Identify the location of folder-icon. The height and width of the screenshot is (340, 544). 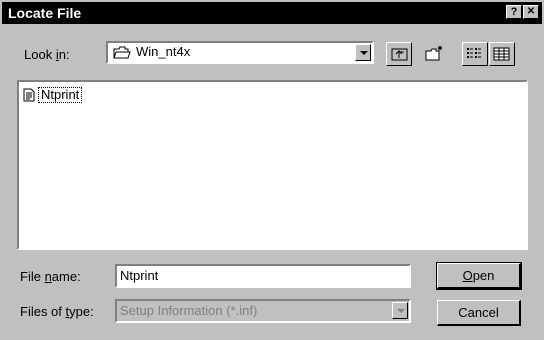
(122, 52).